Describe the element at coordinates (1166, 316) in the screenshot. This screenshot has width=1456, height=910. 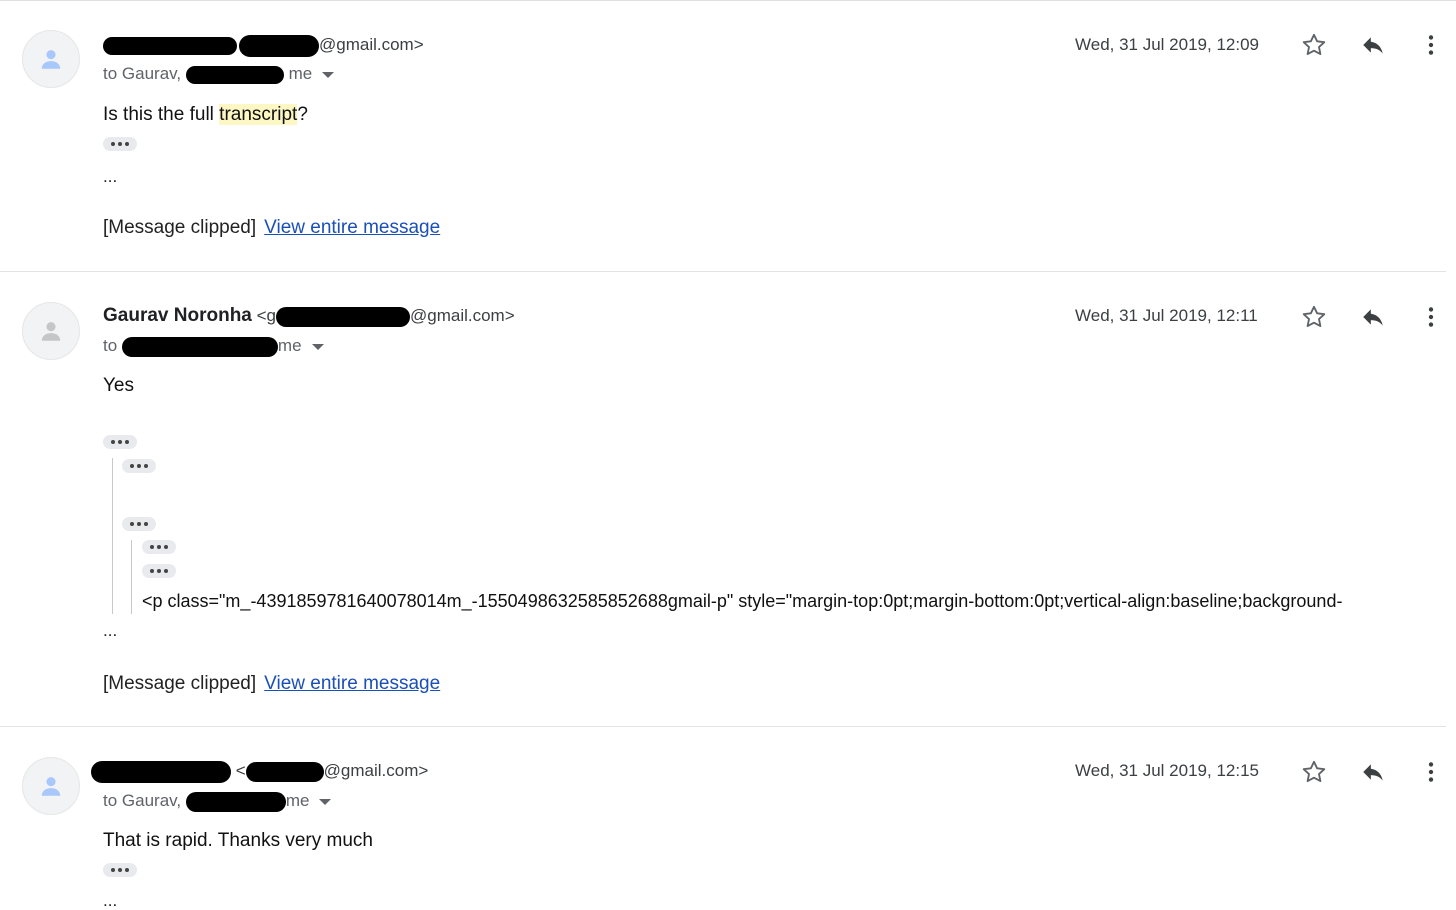
I see `message-date: Wed, 31 Jul 2019, 12:11` at that location.